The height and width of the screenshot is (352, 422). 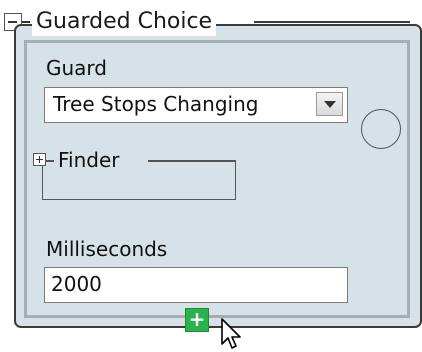 What do you see at coordinates (381, 129) in the screenshot?
I see `connector-circle` at bounding box center [381, 129].